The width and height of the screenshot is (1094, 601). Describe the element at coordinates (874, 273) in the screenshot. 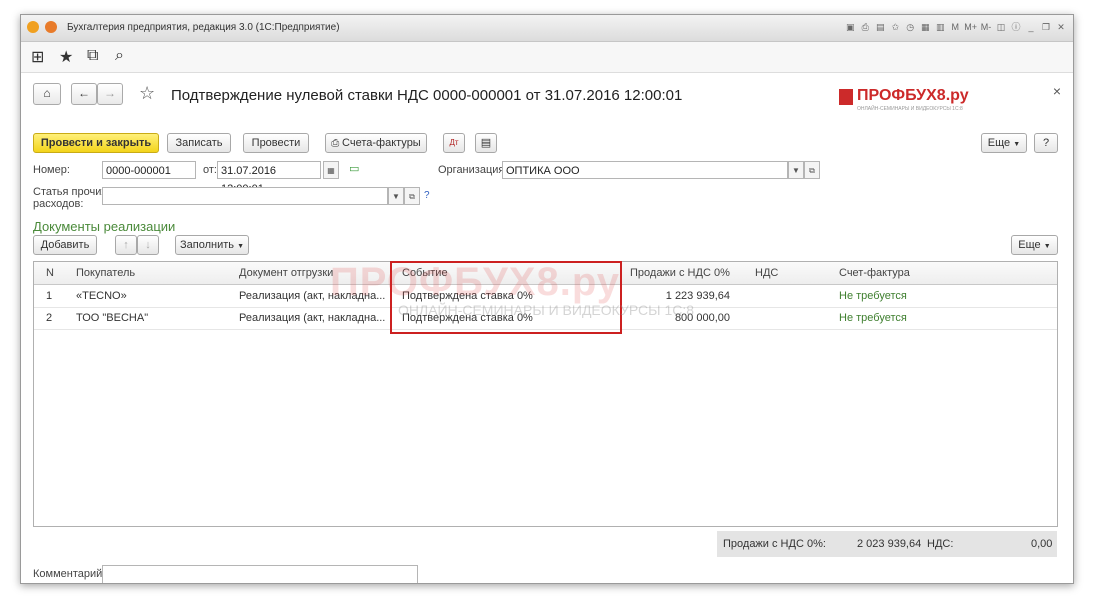

I see `column-header-invoice: Счет-фактура` at that location.